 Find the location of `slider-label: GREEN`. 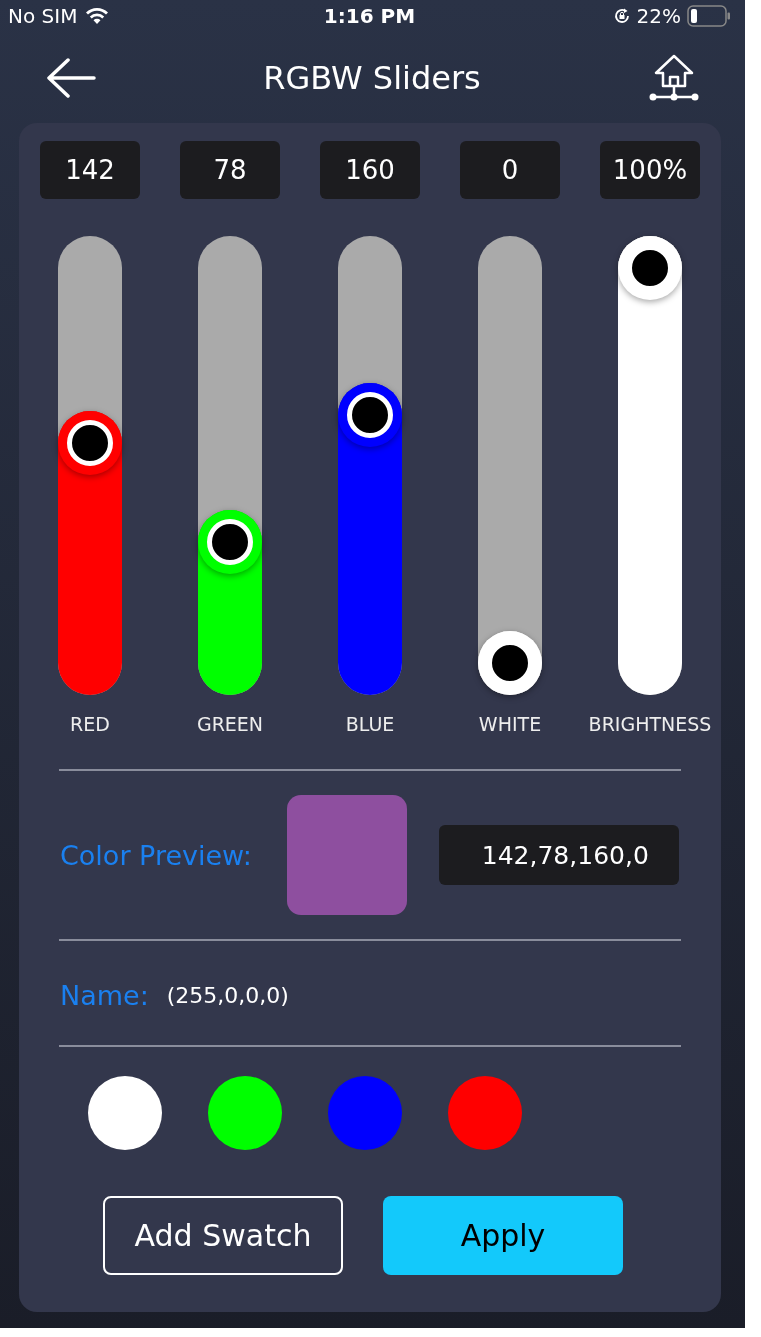

slider-label: GREEN is located at coordinates (230, 724).